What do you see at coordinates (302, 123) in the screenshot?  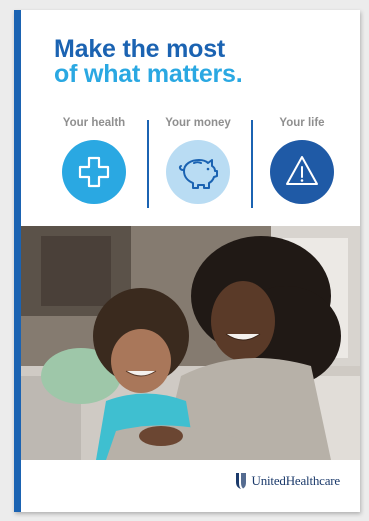 I see `pillar-life-label: Your life` at bounding box center [302, 123].